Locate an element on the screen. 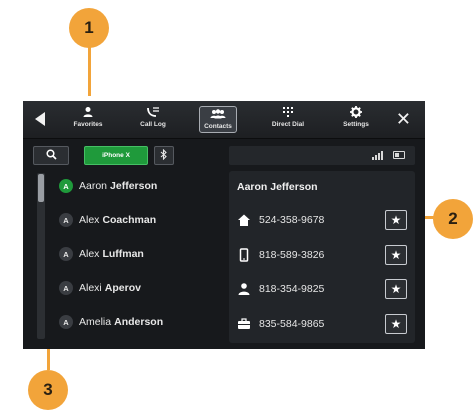 The width and height of the screenshot is (473, 411). tab-call-log: Call Log is located at coordinates (153, 120).